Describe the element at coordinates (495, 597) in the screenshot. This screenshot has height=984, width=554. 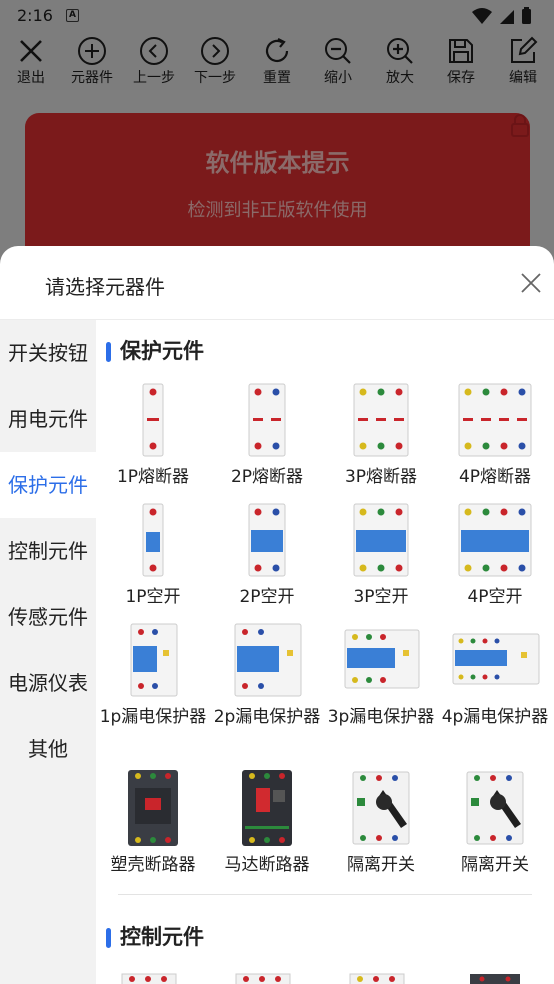
I see `component-label: 4P空开` at that location.